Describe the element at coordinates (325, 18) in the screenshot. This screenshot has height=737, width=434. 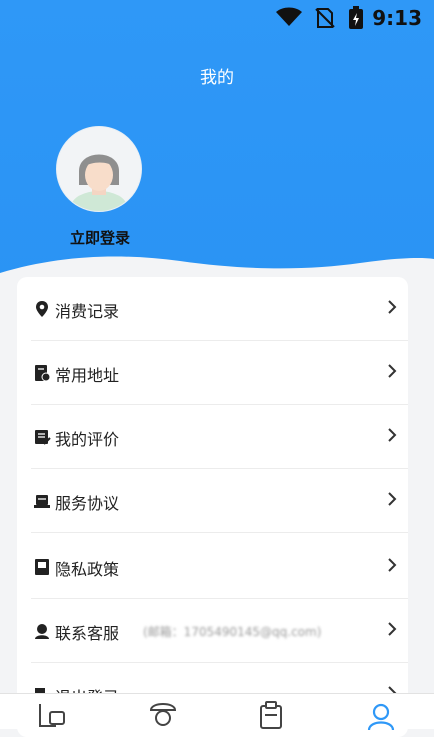
I see `no-sim-icon` at that location.